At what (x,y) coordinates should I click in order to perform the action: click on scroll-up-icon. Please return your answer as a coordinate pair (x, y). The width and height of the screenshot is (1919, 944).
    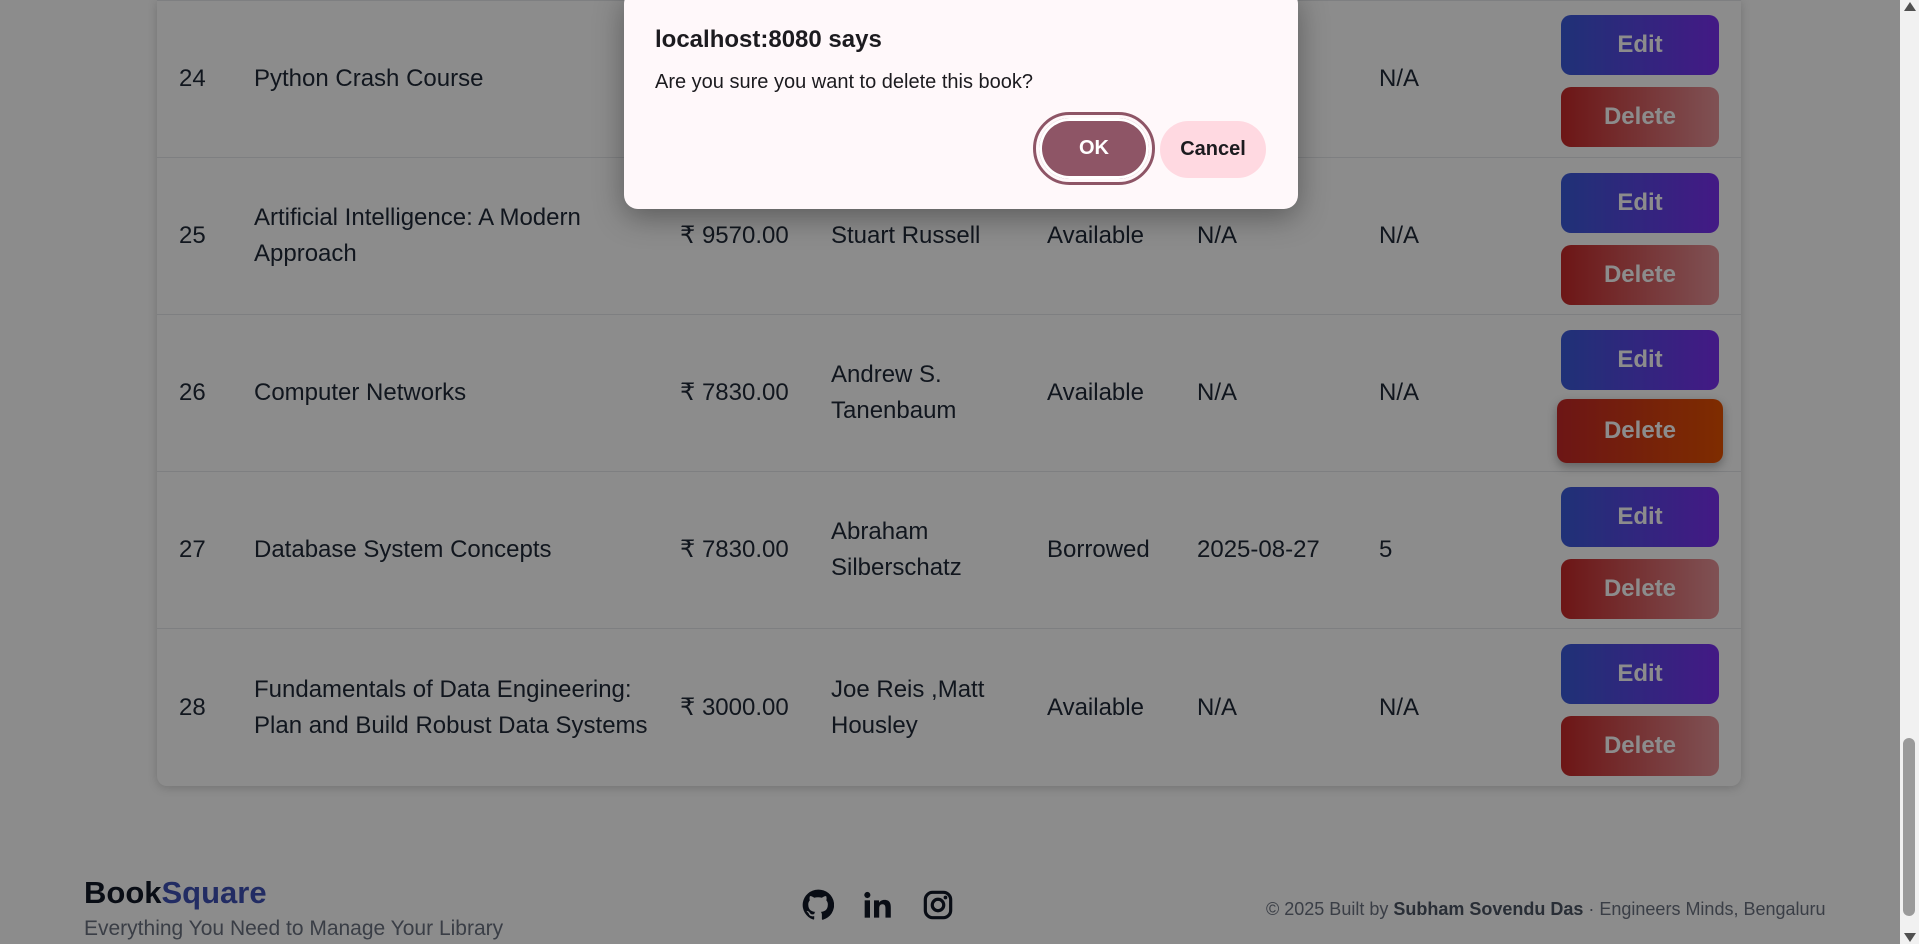
    Looking at the image, I should click on (1910, 6).